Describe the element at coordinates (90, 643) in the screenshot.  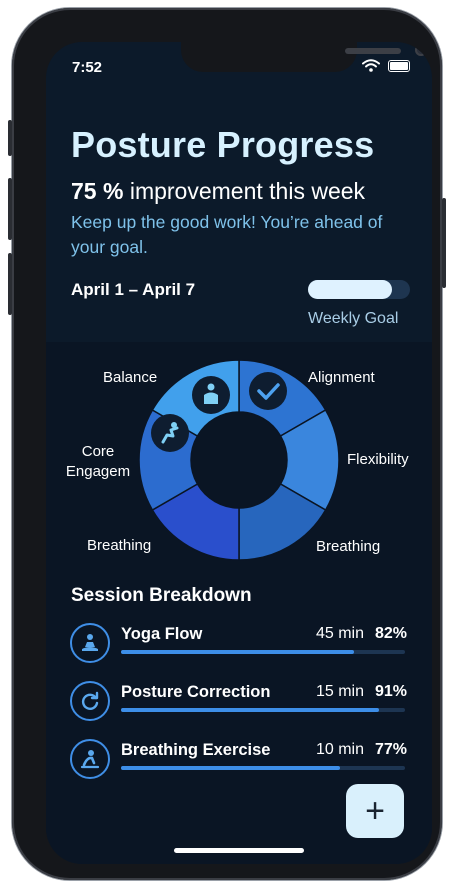
I see `meditation-icon` at that location.